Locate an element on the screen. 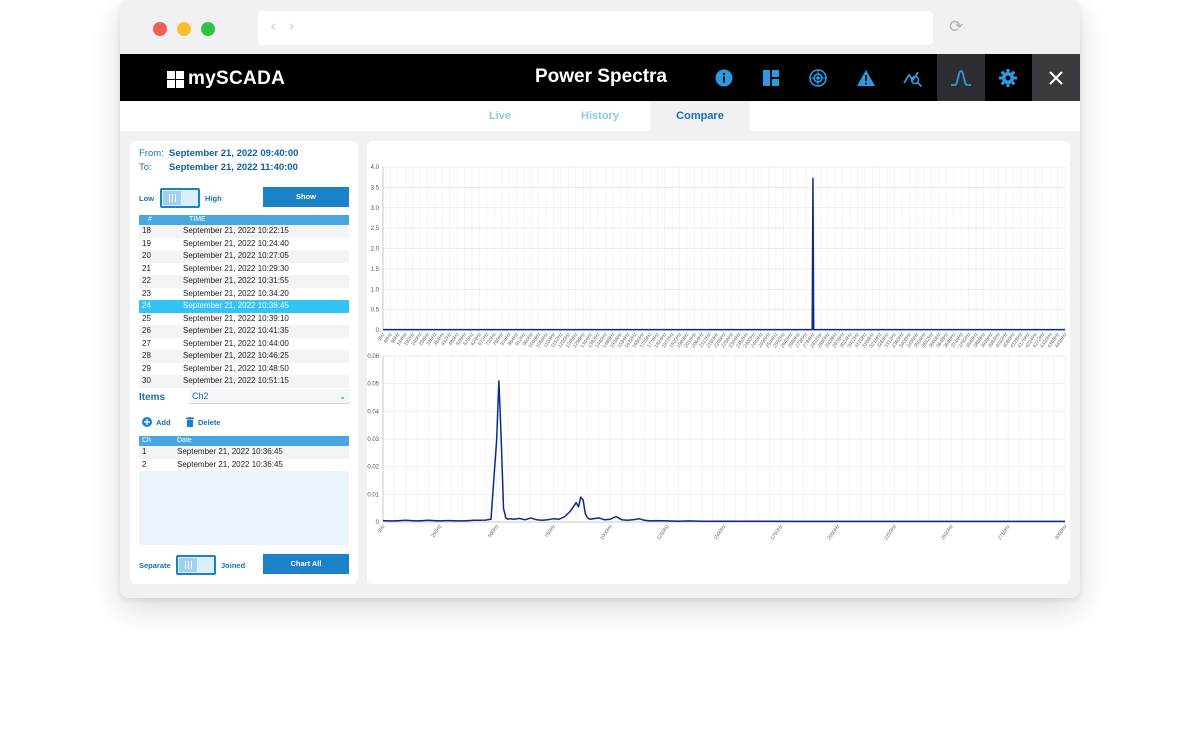 This screenshot has width=1200, height=750. table-row: 20 September 21, 2022 10:27:05 is located at coordinates (244, 256).